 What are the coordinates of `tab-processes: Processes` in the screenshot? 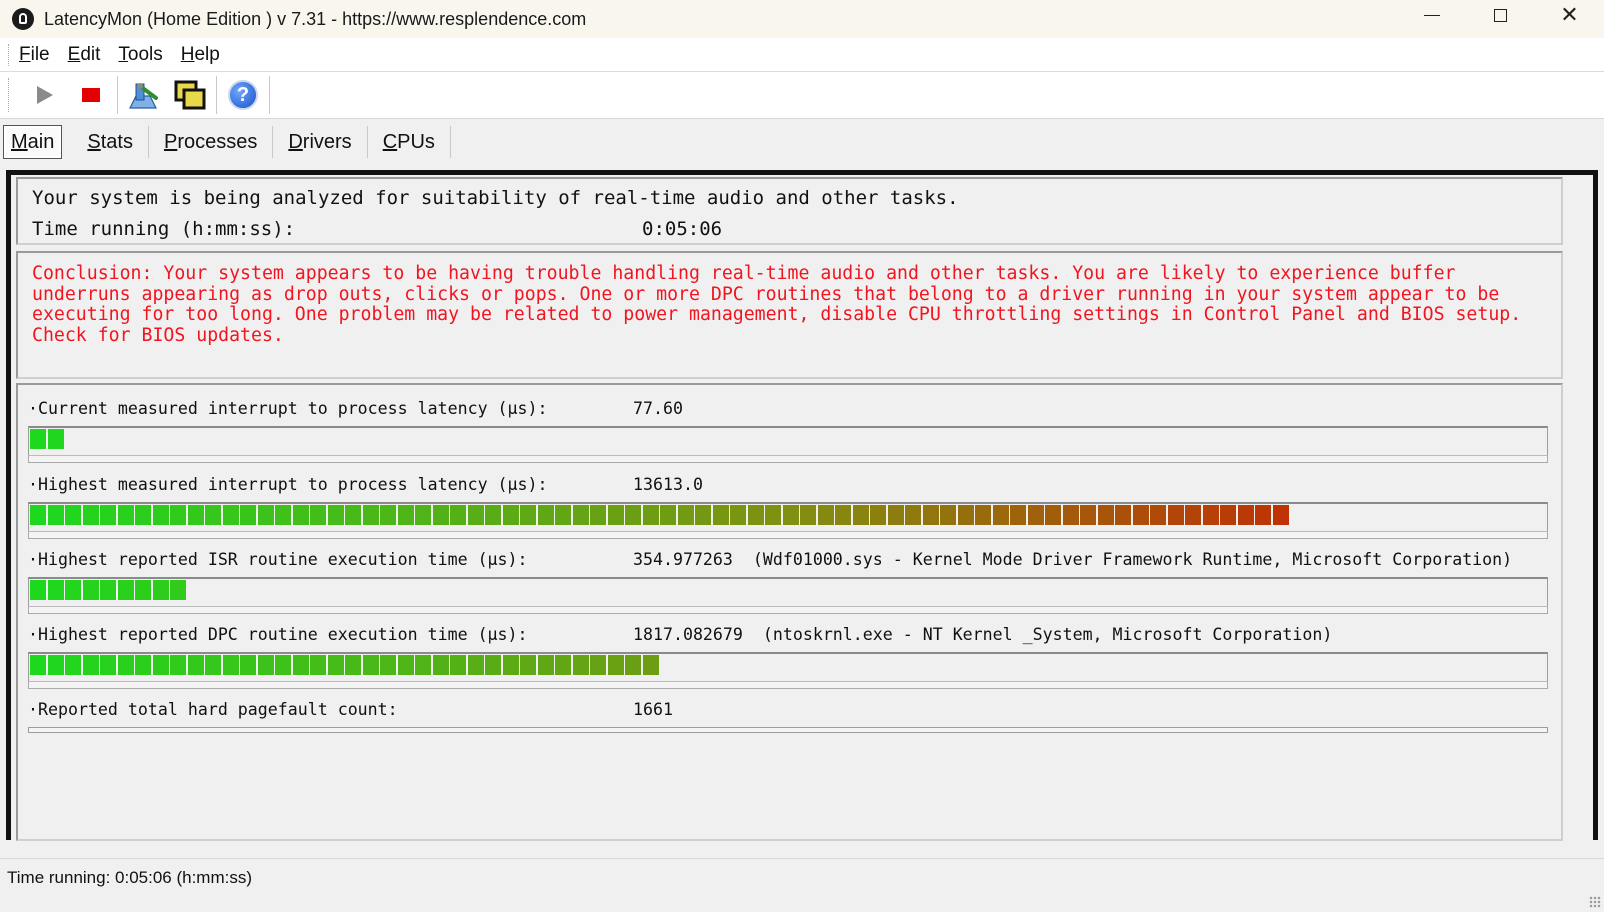 It's located at (211, 142).